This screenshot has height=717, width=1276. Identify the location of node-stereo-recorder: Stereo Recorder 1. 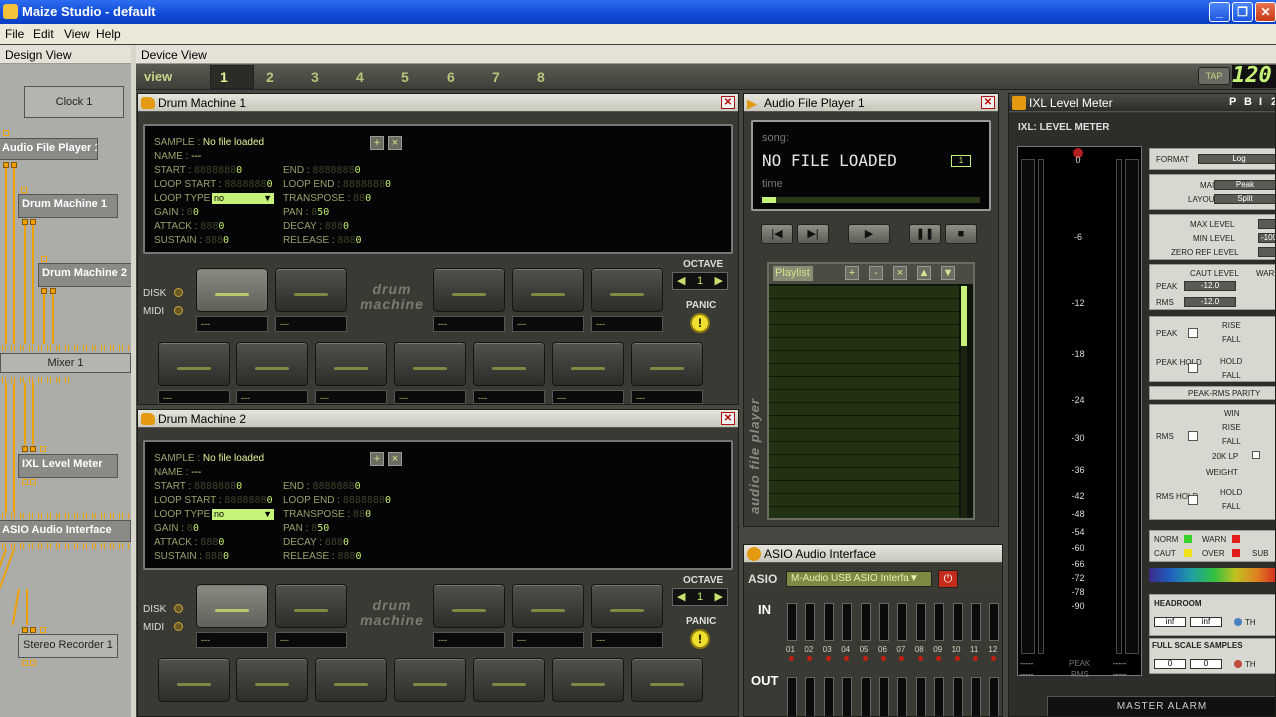
(68, 646).